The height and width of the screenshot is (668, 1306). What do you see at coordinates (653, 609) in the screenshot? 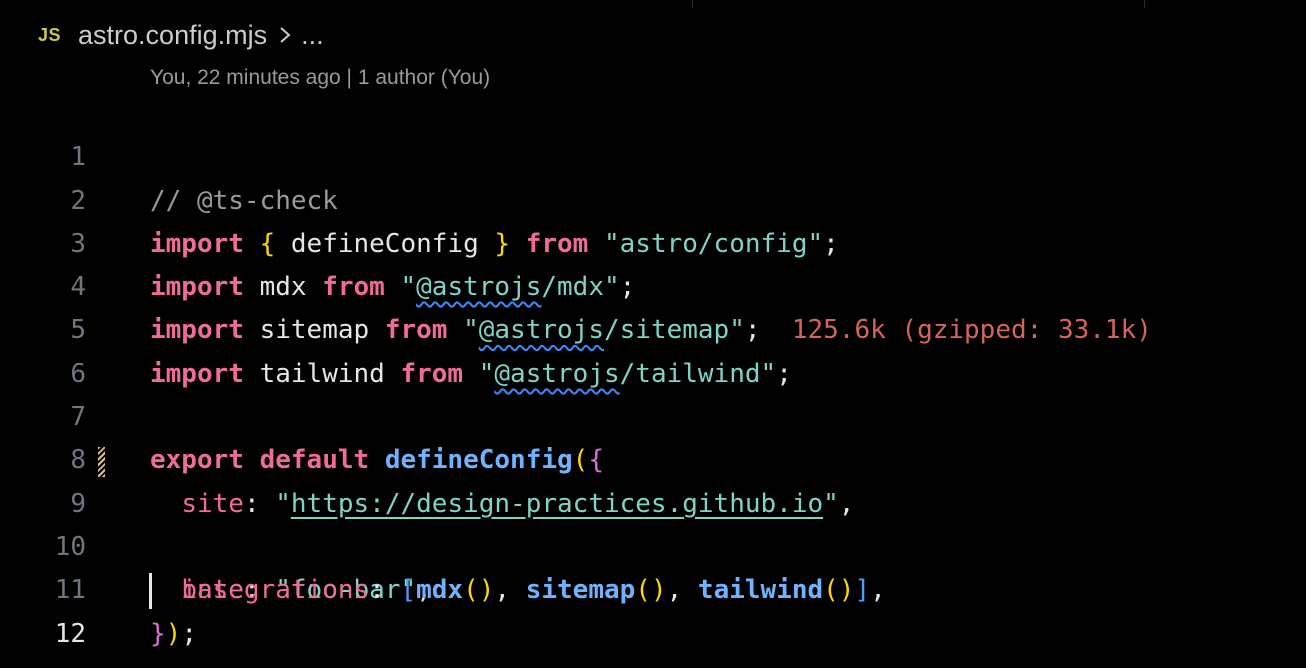
I see `code-line-active: 12` at bounding box center [653, 609].